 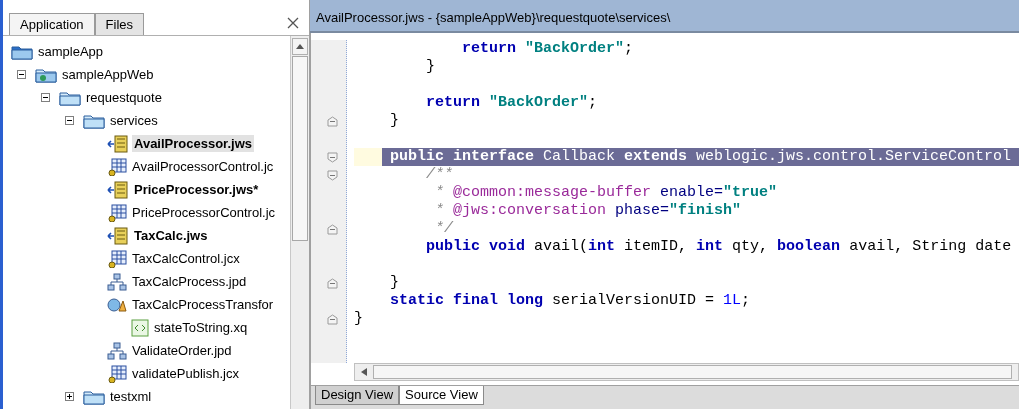 I want to click on code-line: */, so click(x=444, y=229).